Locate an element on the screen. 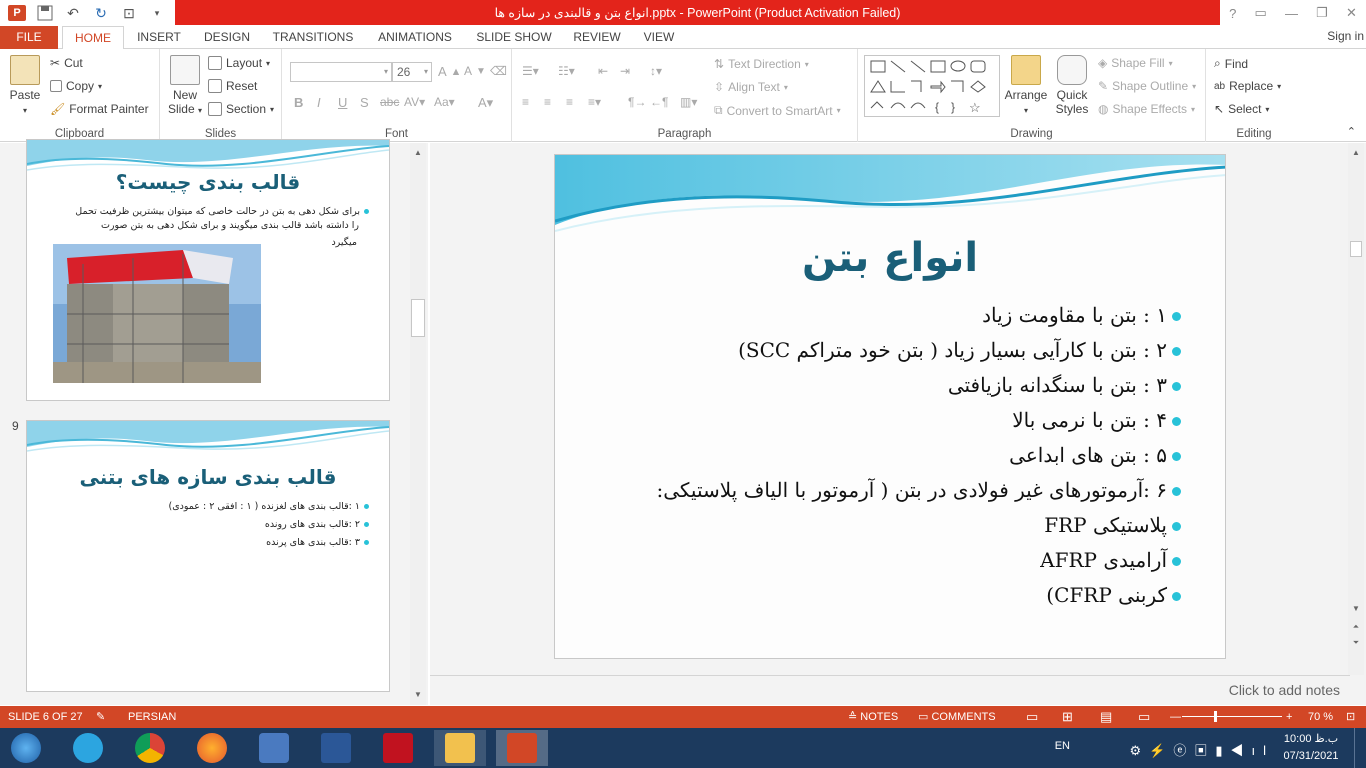 The height and width of the screenshot is (768, 1366). slideshow-view-icon: ▭ is located at coordinates (1144, 717).